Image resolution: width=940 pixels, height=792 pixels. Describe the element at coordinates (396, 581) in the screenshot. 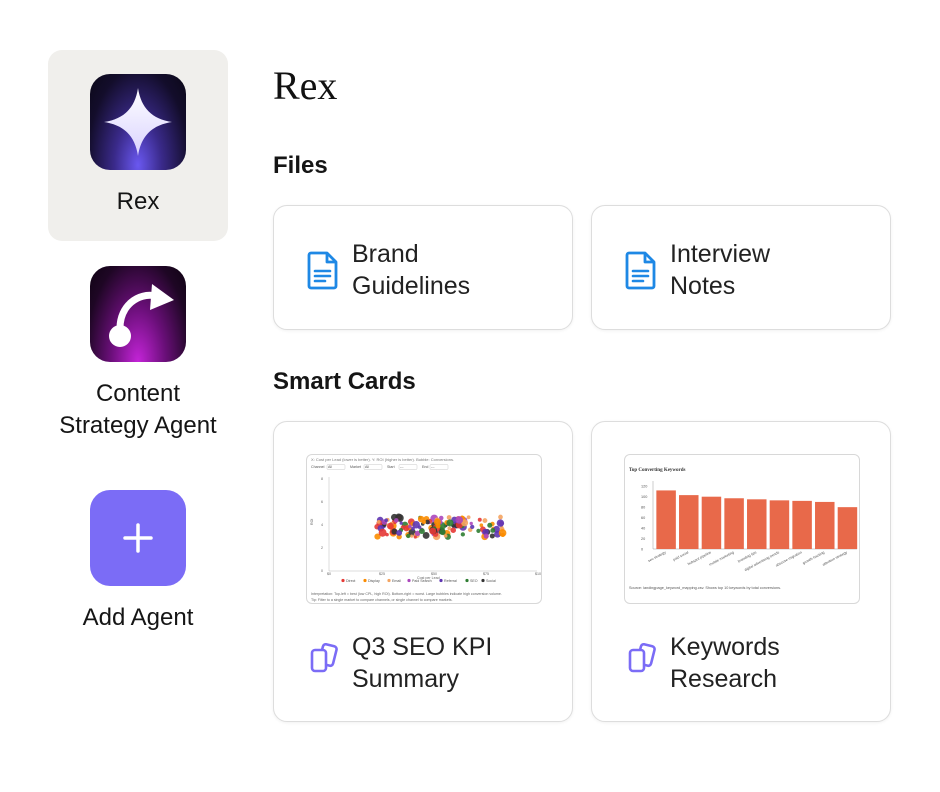

I see `legend-label: Email` at that location.